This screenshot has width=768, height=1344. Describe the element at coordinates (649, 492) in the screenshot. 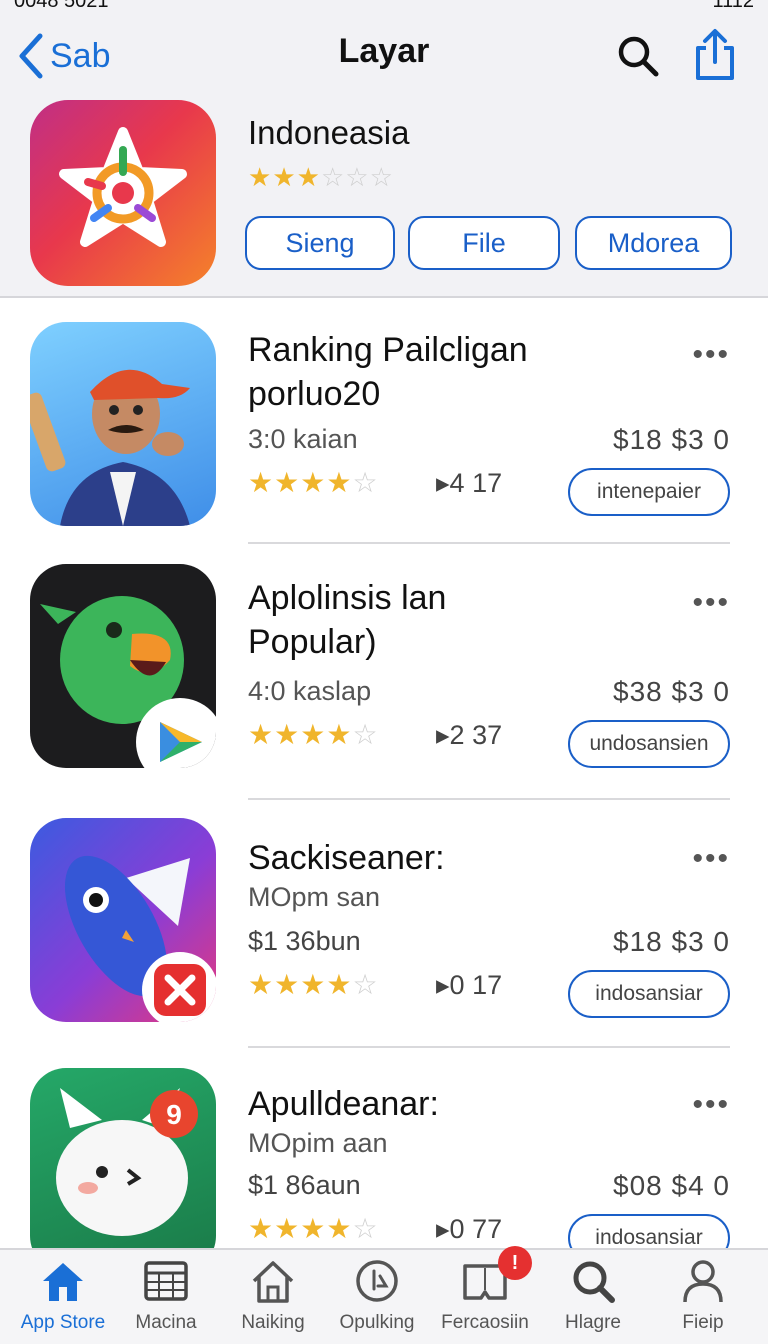

I see `get-button: intenepaier` at that location.